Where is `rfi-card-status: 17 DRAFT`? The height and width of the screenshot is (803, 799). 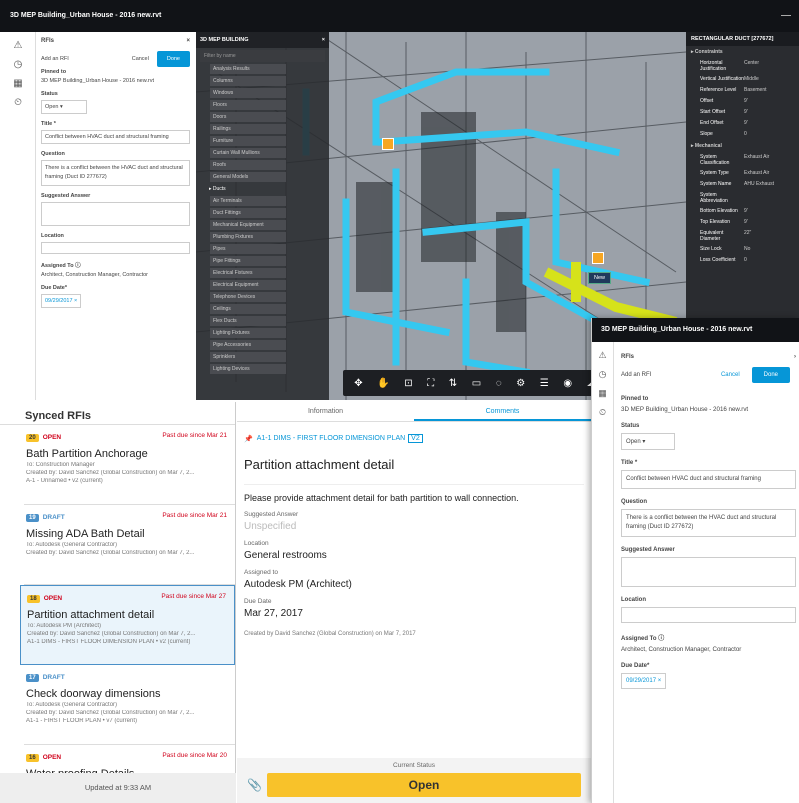 rfi-card-status: 17 DRAFT is located at coordinates (128, 676).